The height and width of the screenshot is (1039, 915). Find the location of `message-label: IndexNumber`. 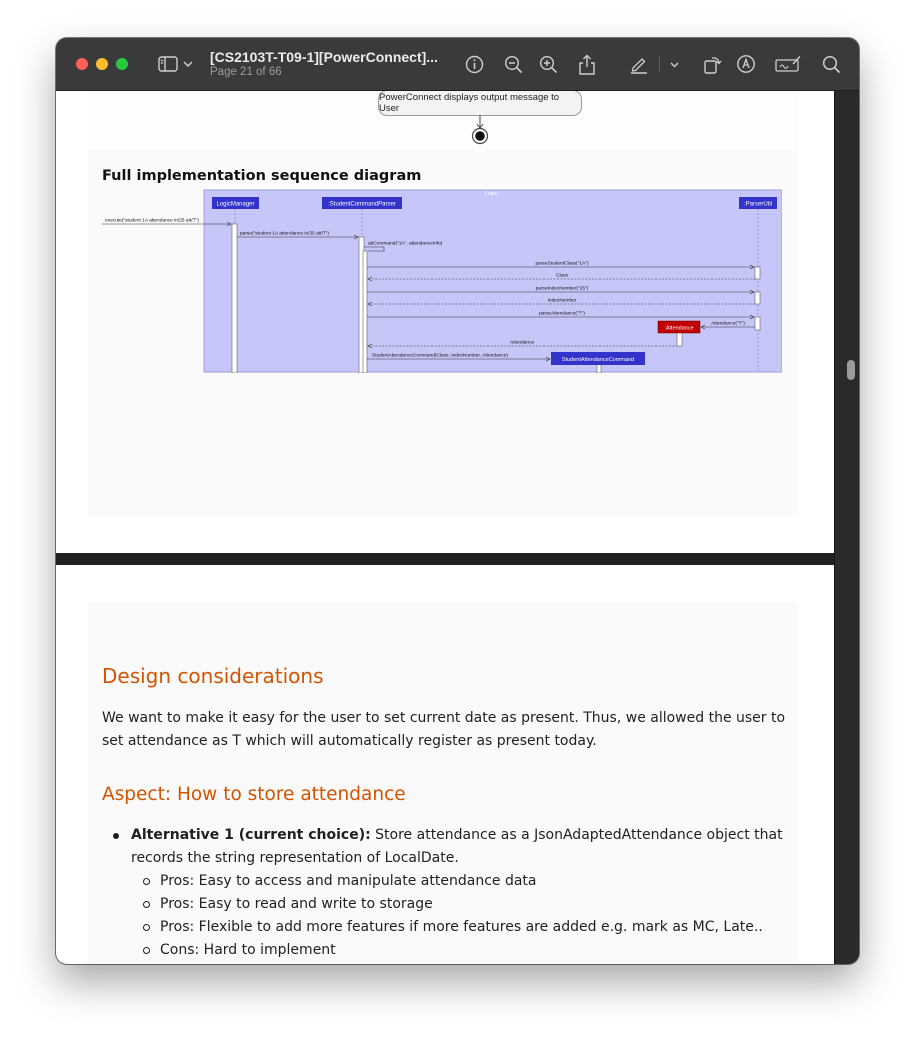

message-label: IndexNumber is located at coordinates (562, 301).